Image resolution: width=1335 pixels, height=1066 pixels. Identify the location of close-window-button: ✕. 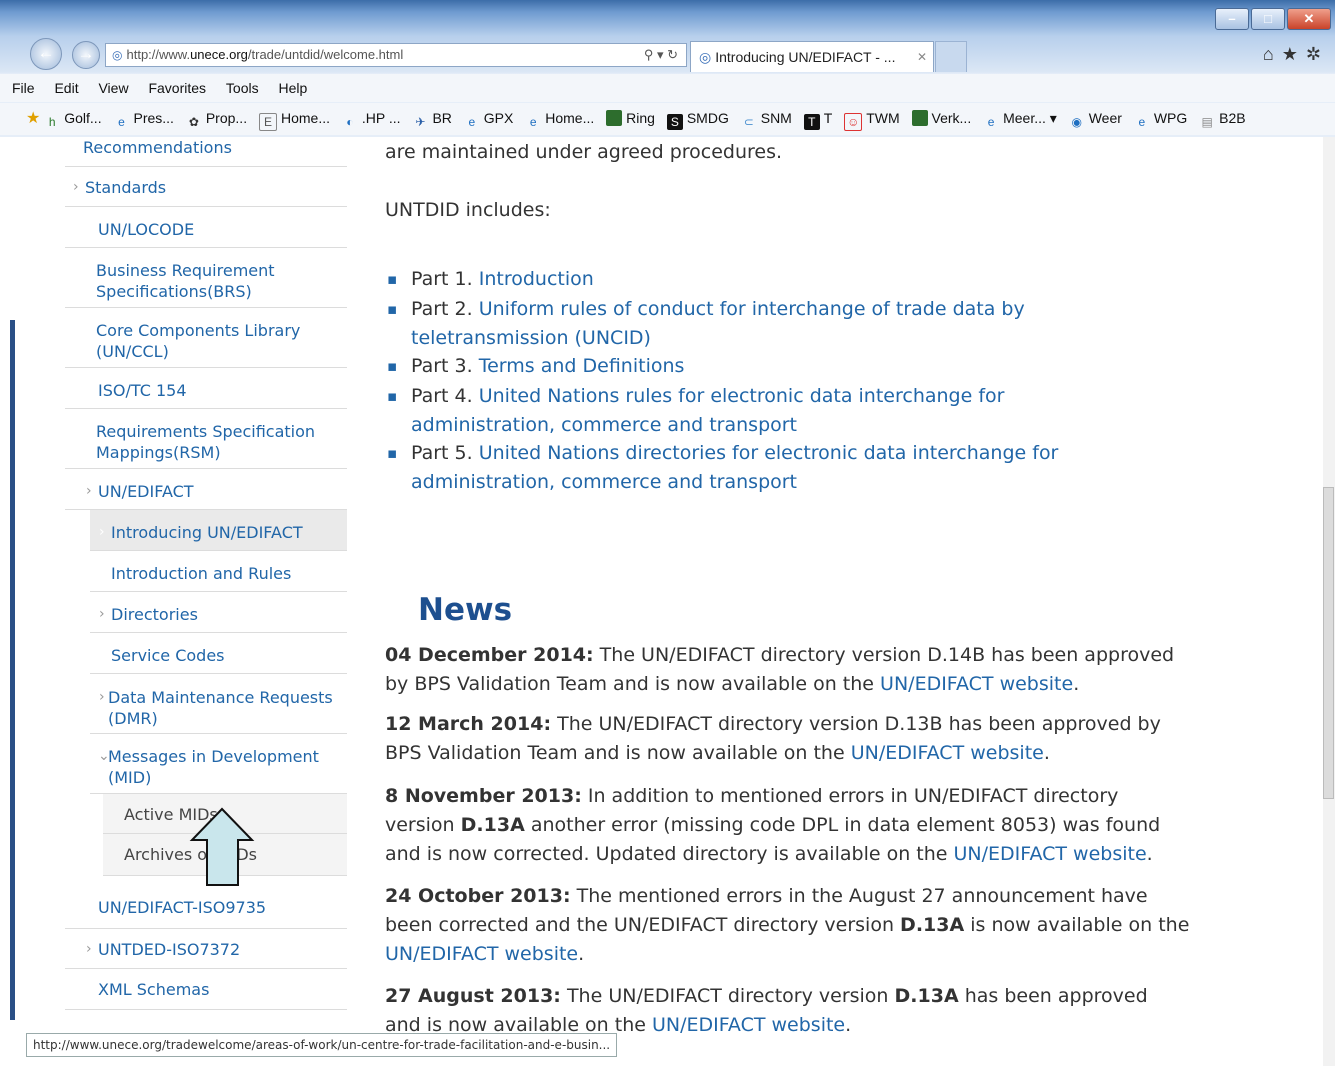
(1309, 19).